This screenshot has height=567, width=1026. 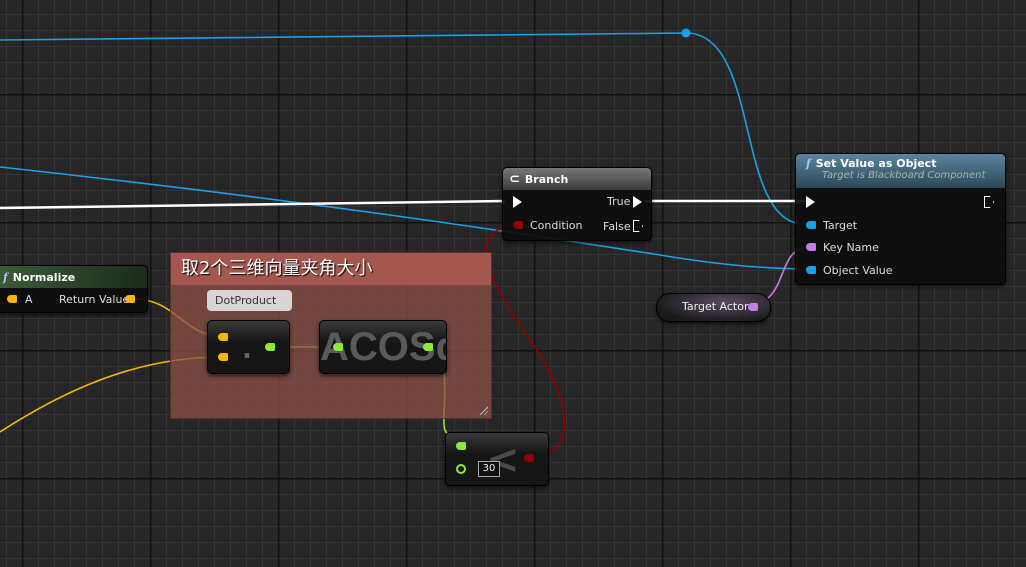 I want to click on object-value-label: Object Value, so click(x=858, y=270).